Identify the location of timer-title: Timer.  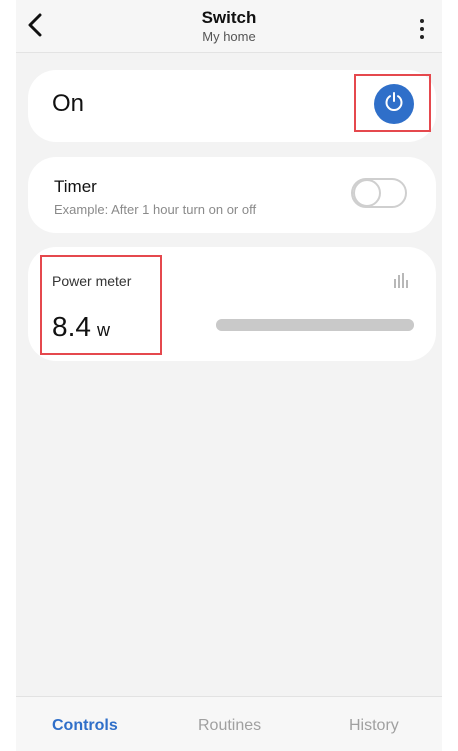
(75, 186).